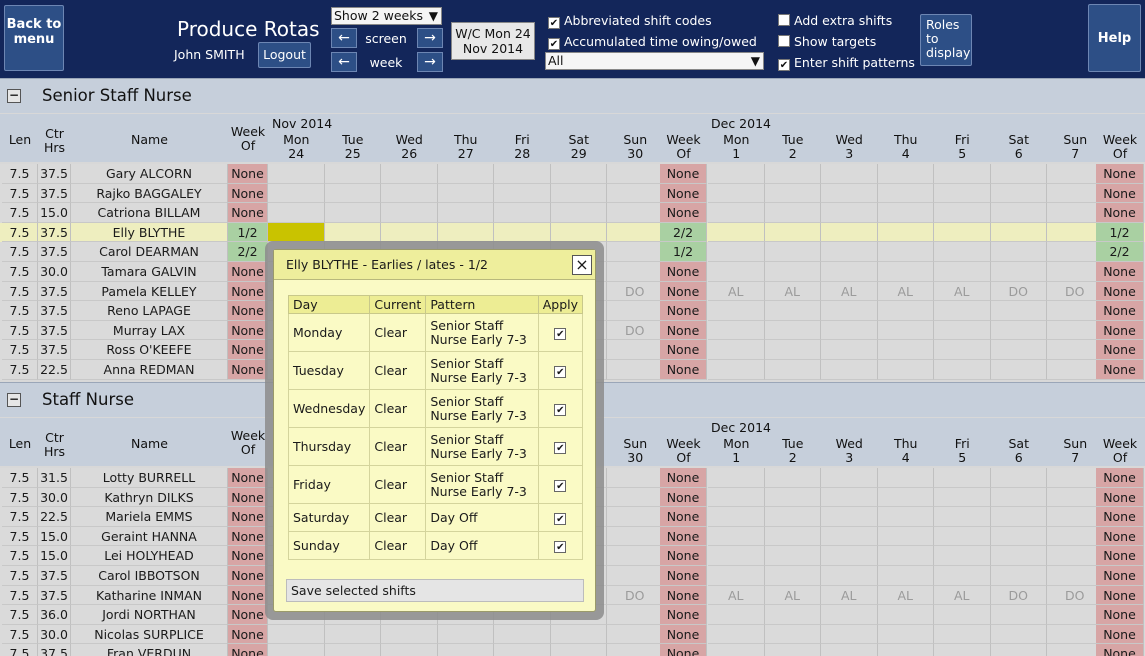 The image size is (1145, 656). What do you see at coordinates (435, 590) in the screenshot?
I see `save-selected-shifts-button: Save selected shifts` at bounding box center [435, 590].